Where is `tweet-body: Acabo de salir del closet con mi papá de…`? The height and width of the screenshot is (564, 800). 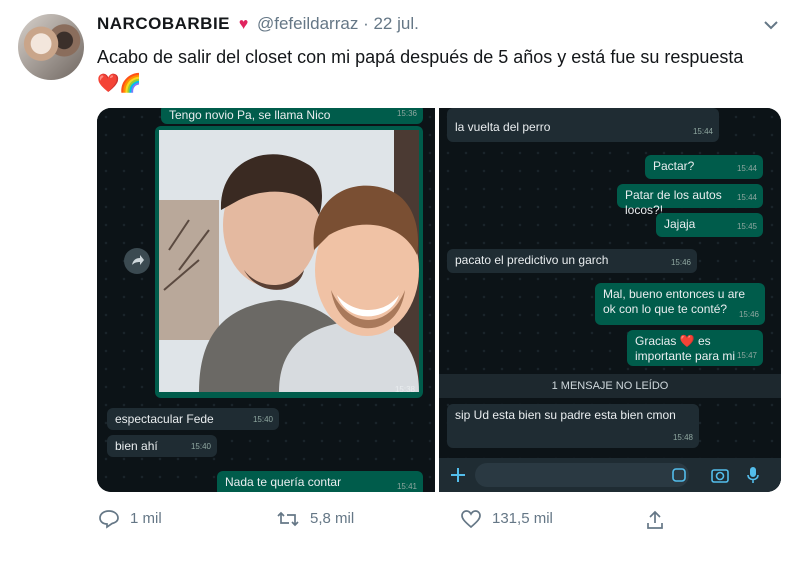 tweet-body: Acabo de salir del closet con mi papá de… is located at coordinates (420, 57).